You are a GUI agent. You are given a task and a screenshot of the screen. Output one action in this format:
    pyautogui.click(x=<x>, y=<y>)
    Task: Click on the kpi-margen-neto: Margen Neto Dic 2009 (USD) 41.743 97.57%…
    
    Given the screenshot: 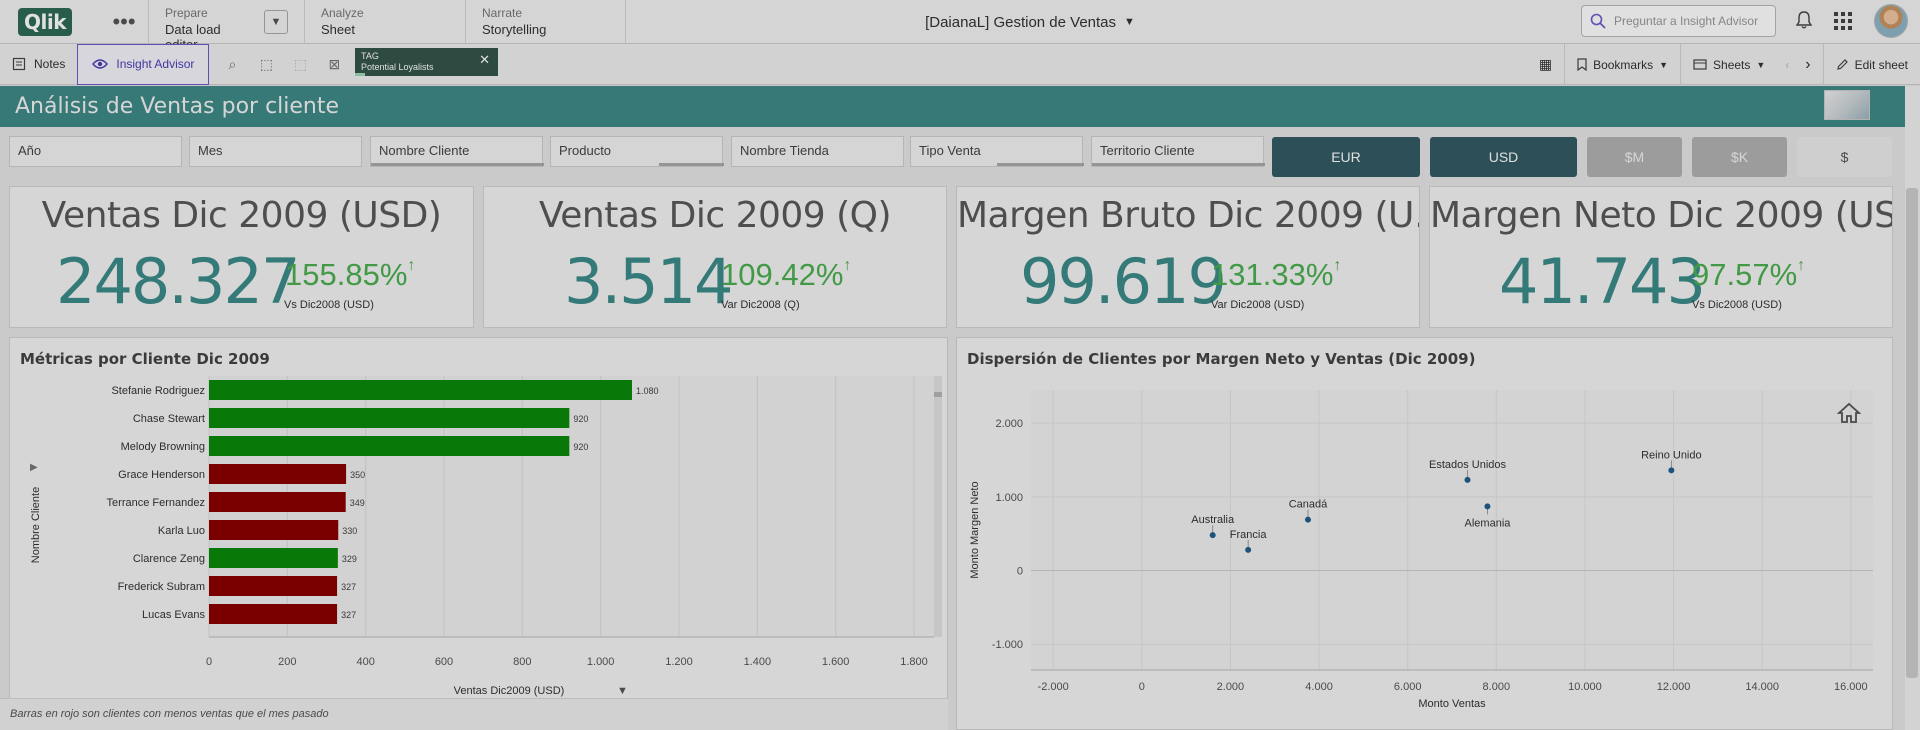 What is the action you would take?
    pyautogui.click(x=1661, y=257)
    